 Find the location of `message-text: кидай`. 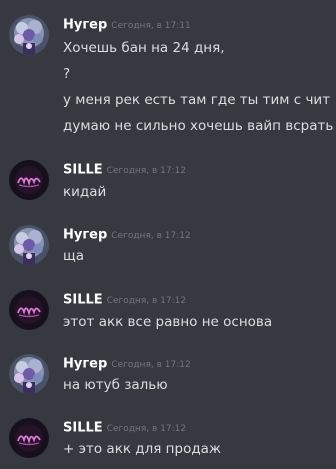

message-text: кидай is located at coordinates (85, 192).